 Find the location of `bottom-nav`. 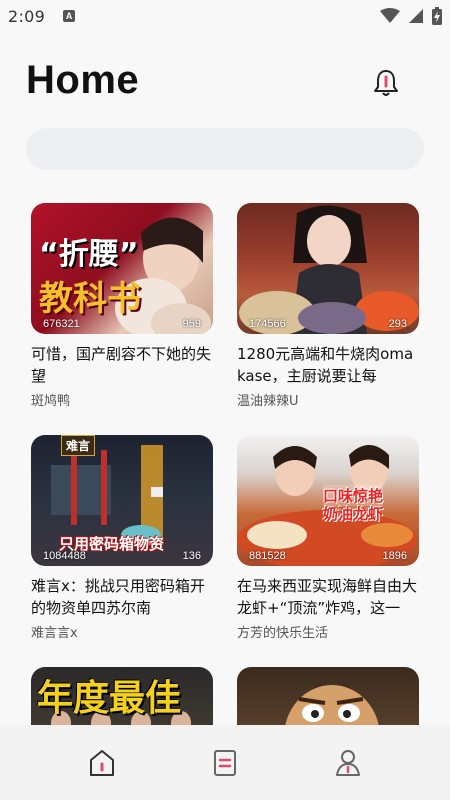

bottom-nav is located at coordinates (225, 762).